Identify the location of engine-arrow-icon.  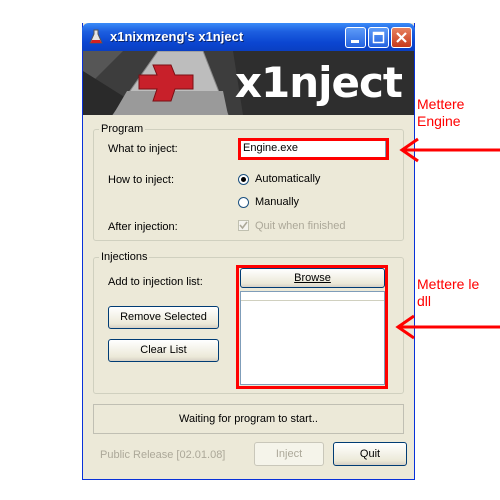
(449, 150).